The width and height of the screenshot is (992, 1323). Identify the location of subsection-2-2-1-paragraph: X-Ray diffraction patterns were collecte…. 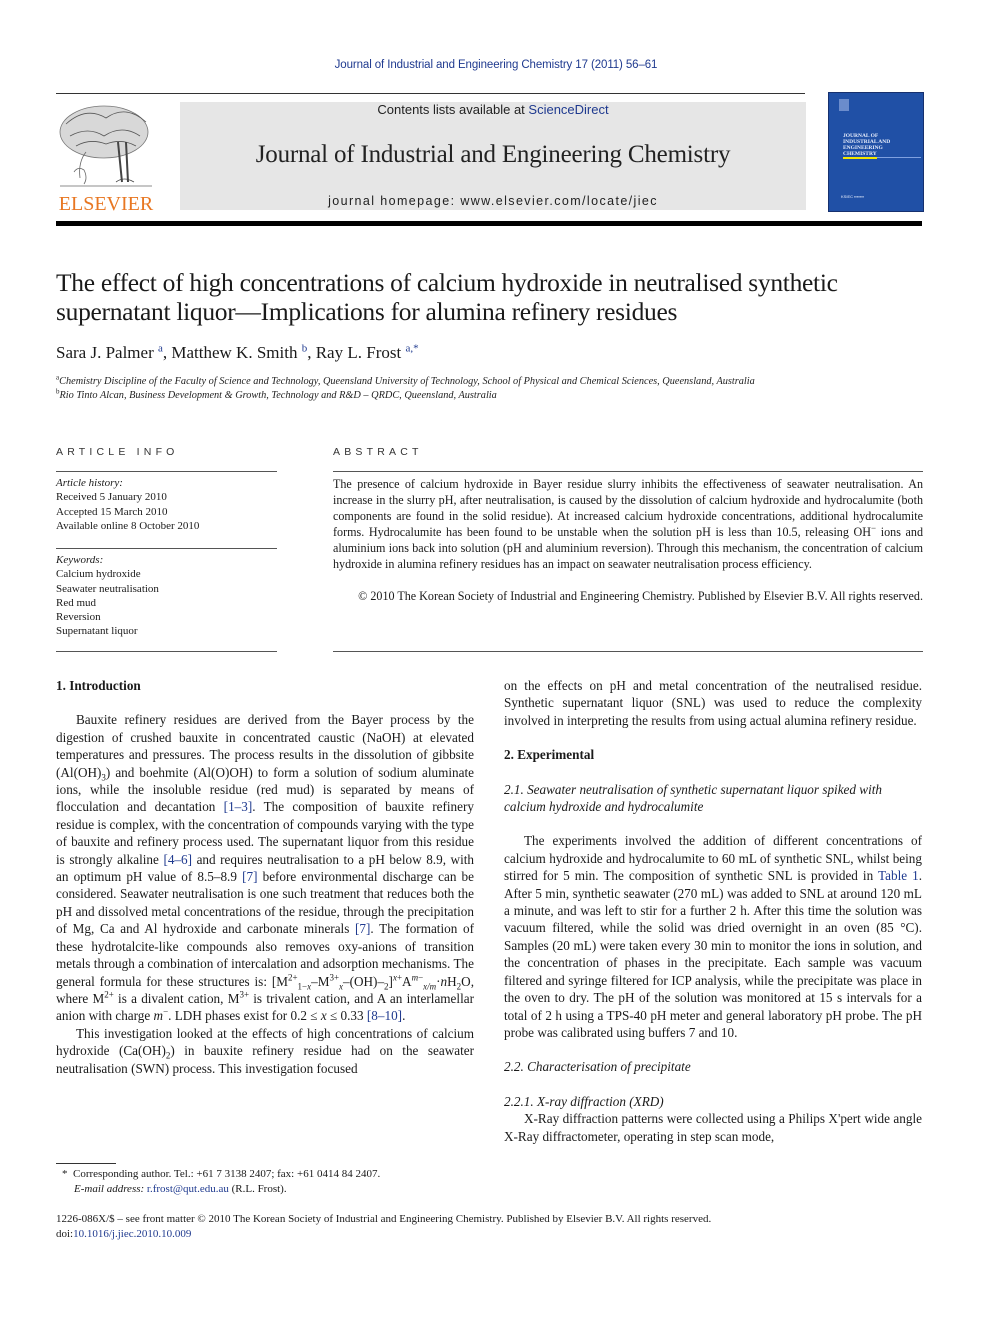
(713, 1127).